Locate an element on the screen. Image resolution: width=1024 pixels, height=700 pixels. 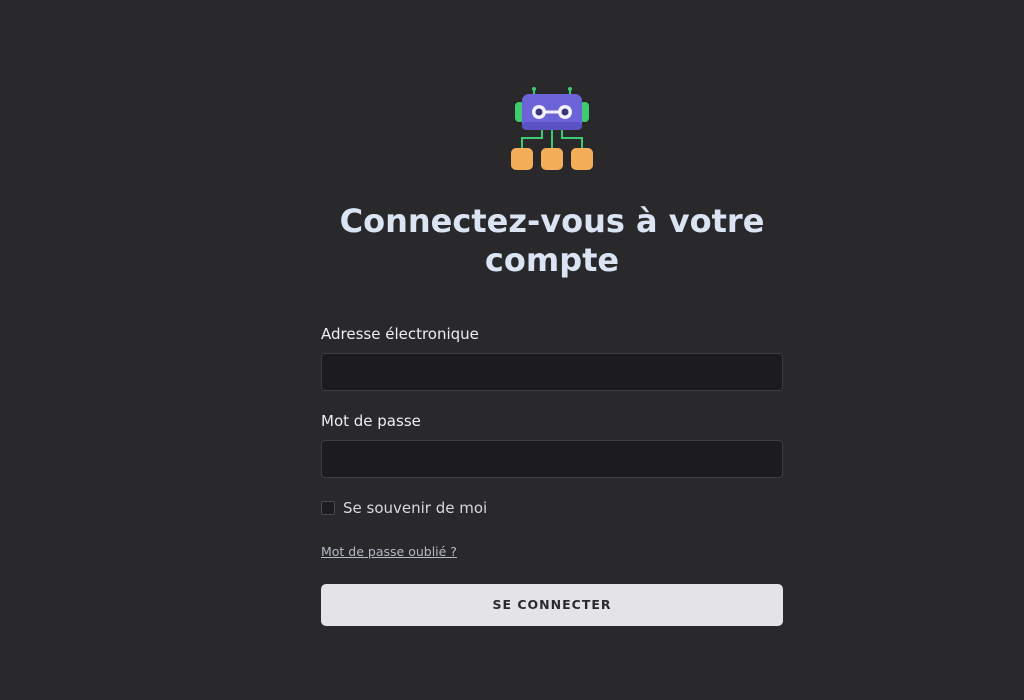
password-label: Mot de passe is located at coordinates (371, 421).